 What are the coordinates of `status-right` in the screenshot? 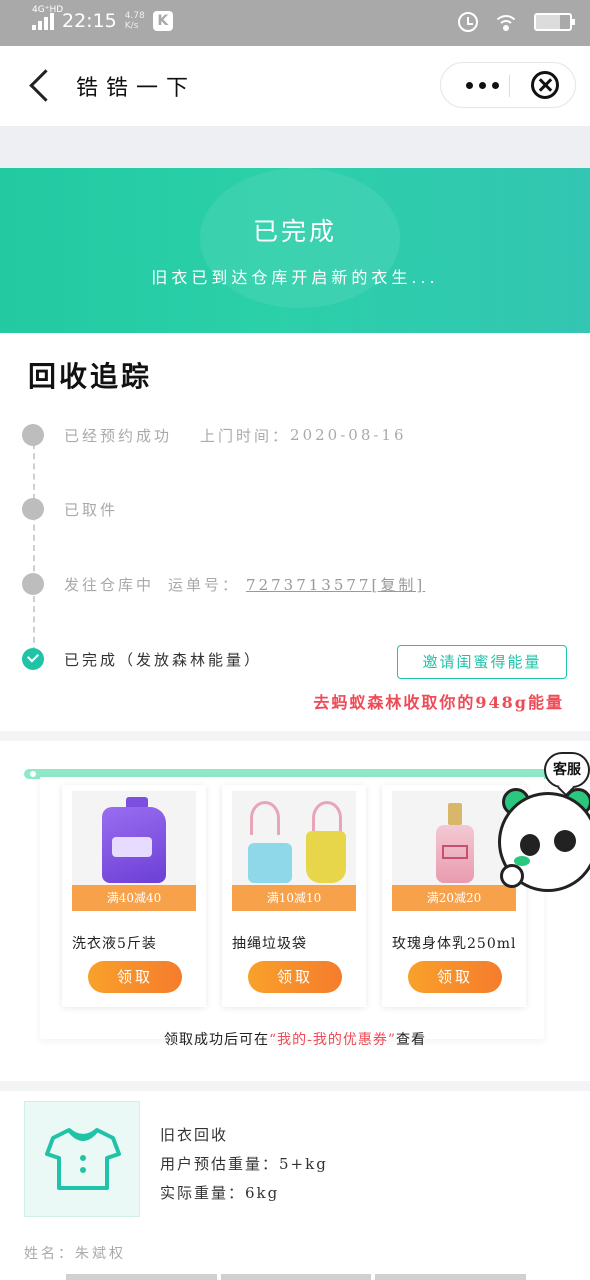 It's located at (516, 22).